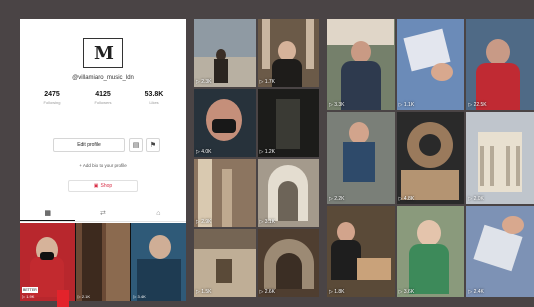 Image resolution: width=534 pixels, height=307 pixels. I want to click on bookmark-button: ⚑, so click(153, 145).